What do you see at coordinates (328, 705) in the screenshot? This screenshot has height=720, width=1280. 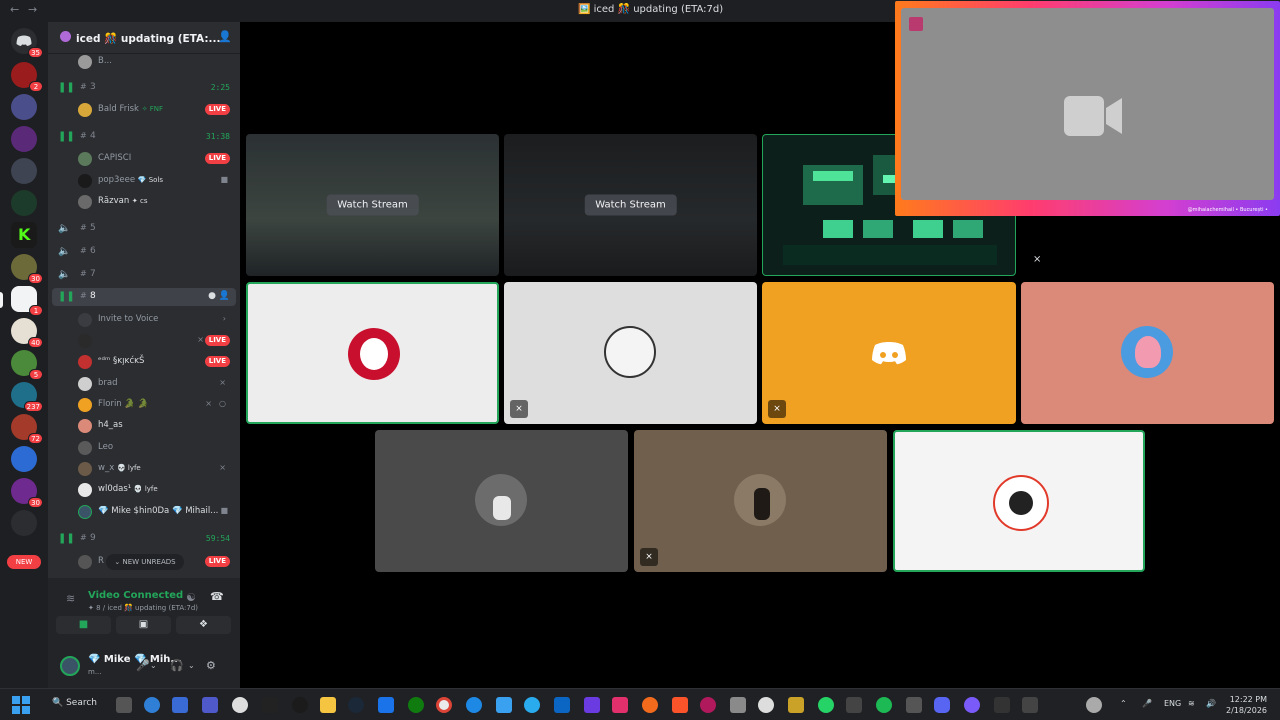 I see `file-explorer-icon` at bounding box center [328, 705].